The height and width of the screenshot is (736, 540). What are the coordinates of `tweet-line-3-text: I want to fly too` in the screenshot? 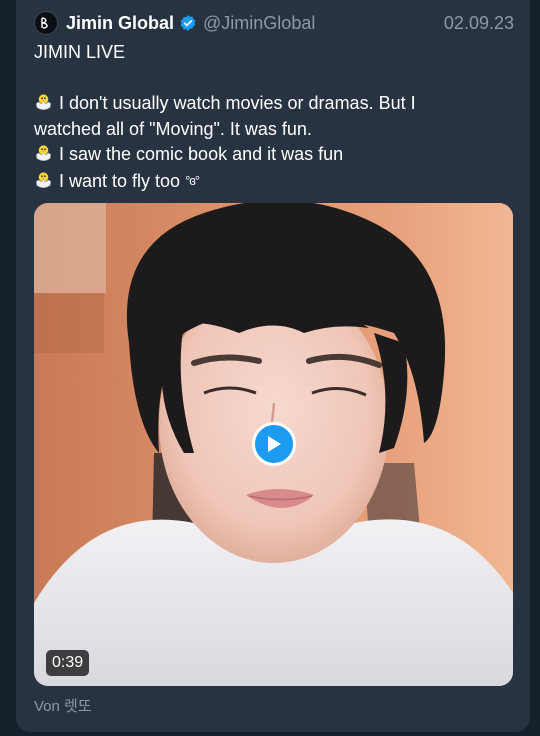 It's located at (120, 180).